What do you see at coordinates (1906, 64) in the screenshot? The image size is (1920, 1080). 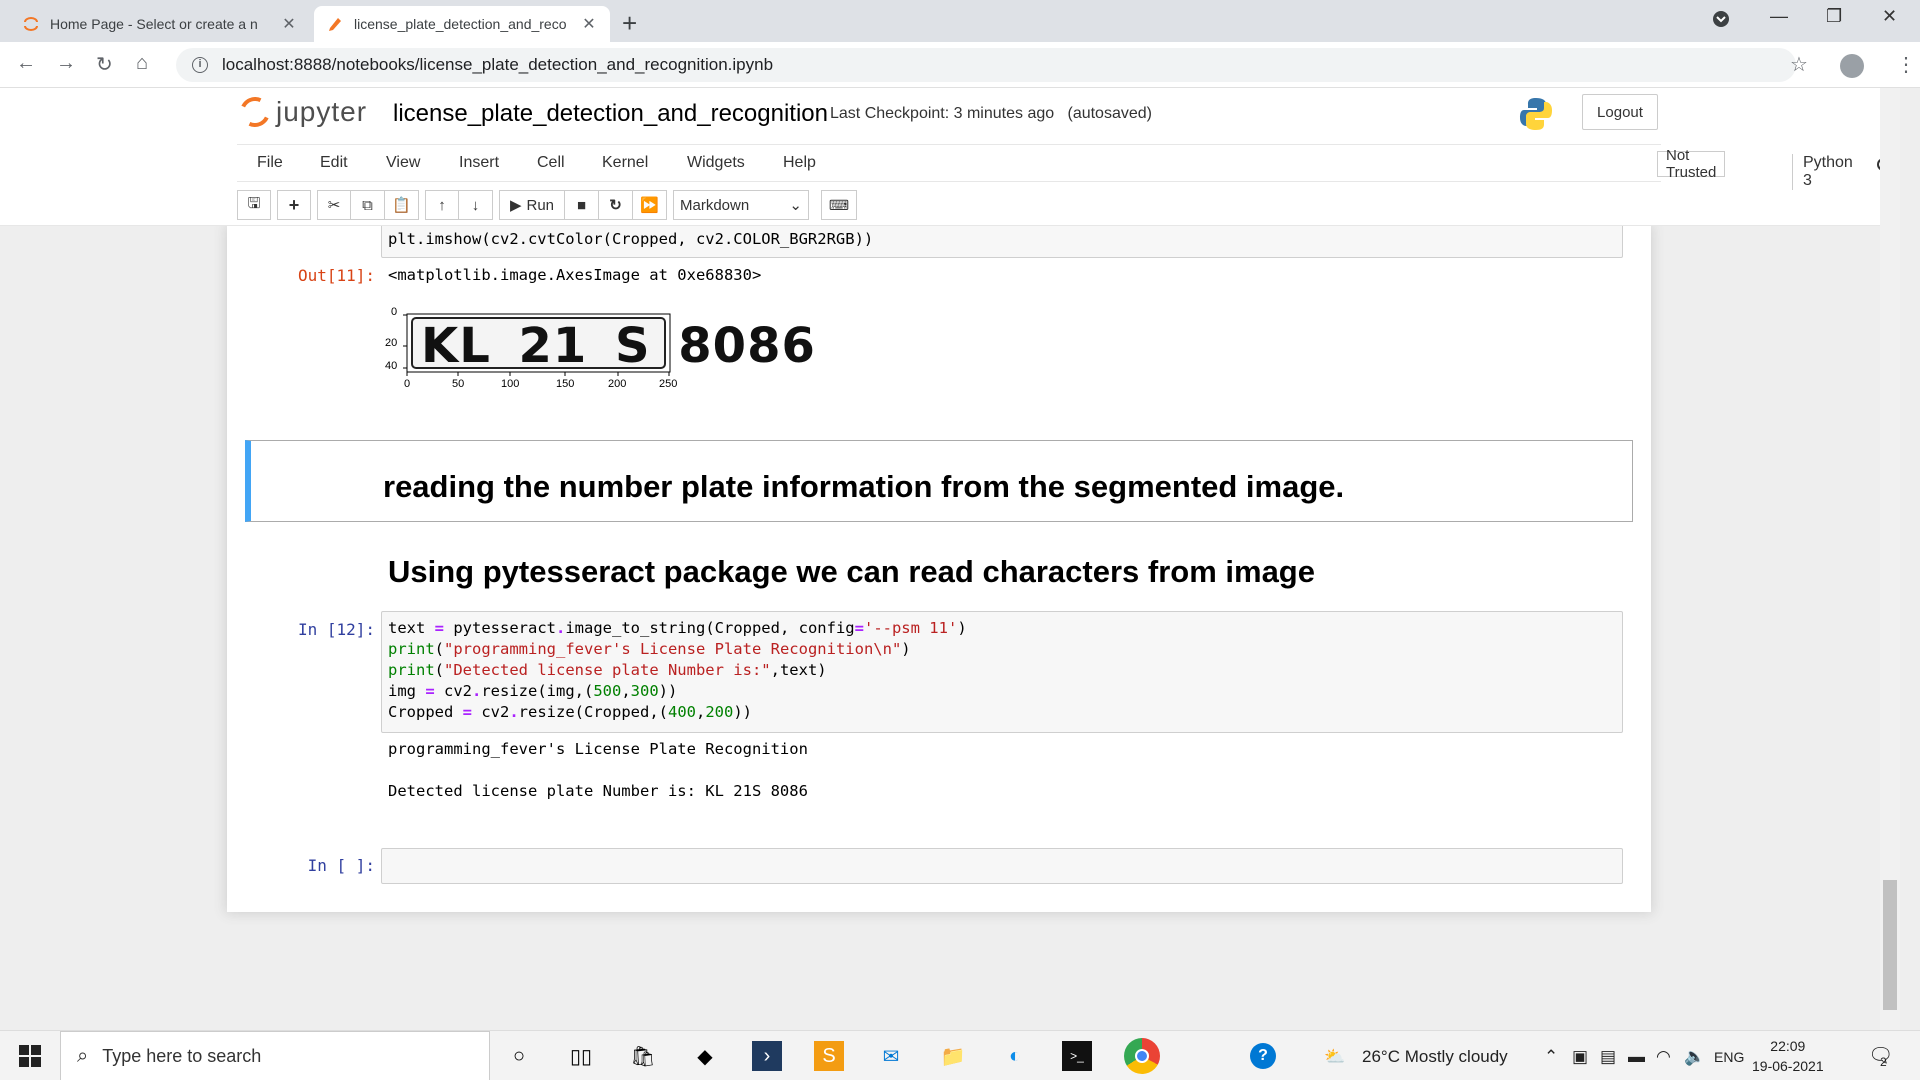 I see `browser-menu-icon: ⋮` at bounding box center [1906, 64].